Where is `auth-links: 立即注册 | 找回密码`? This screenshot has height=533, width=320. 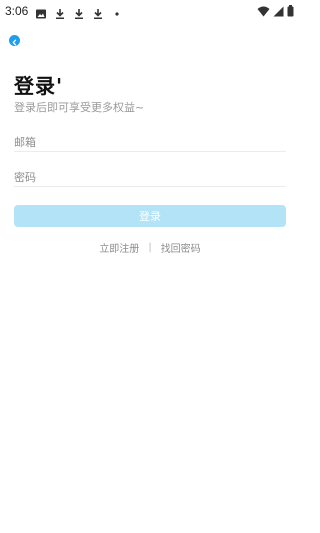 auth-links: 立即注册 | 找回密码 is located at coordinates (150, 247).